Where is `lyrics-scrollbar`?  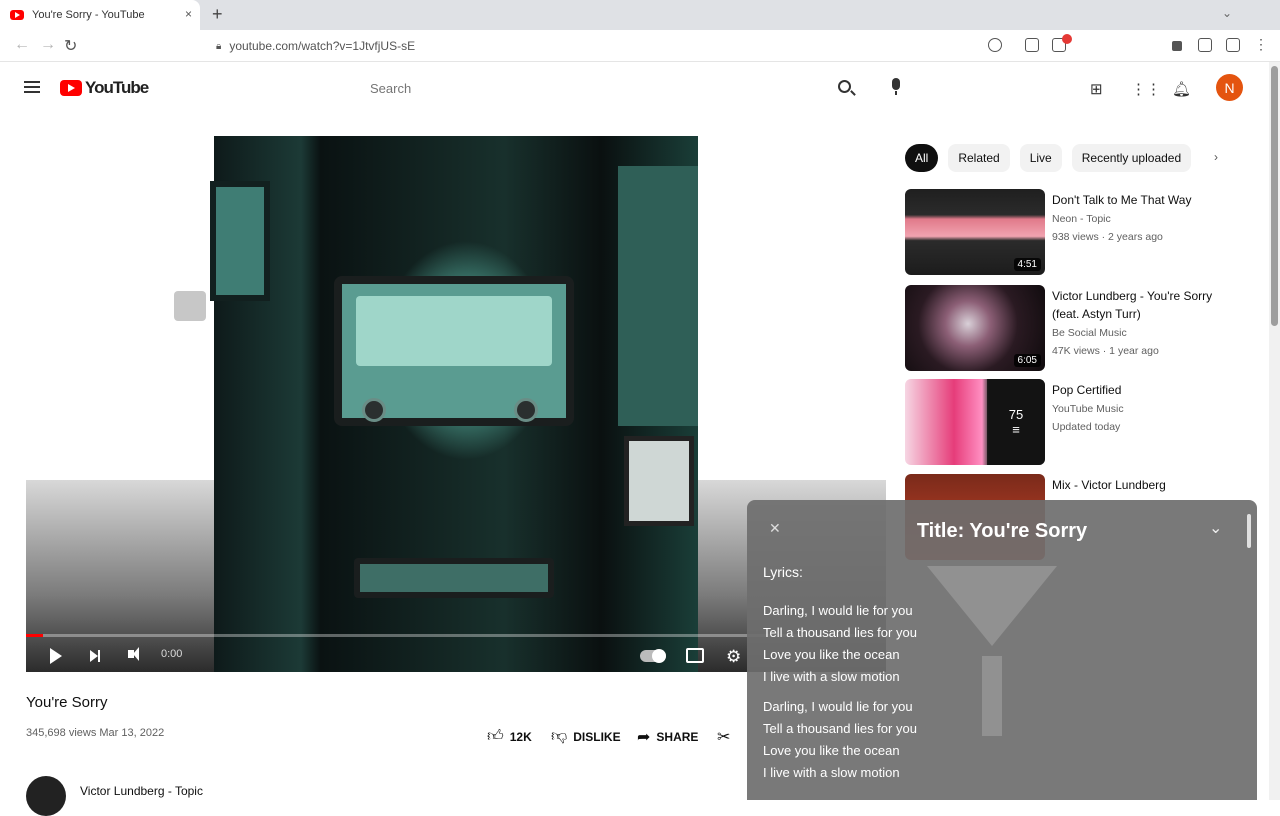
lyrics-scrollbar is located at coordinates (1249, 531).